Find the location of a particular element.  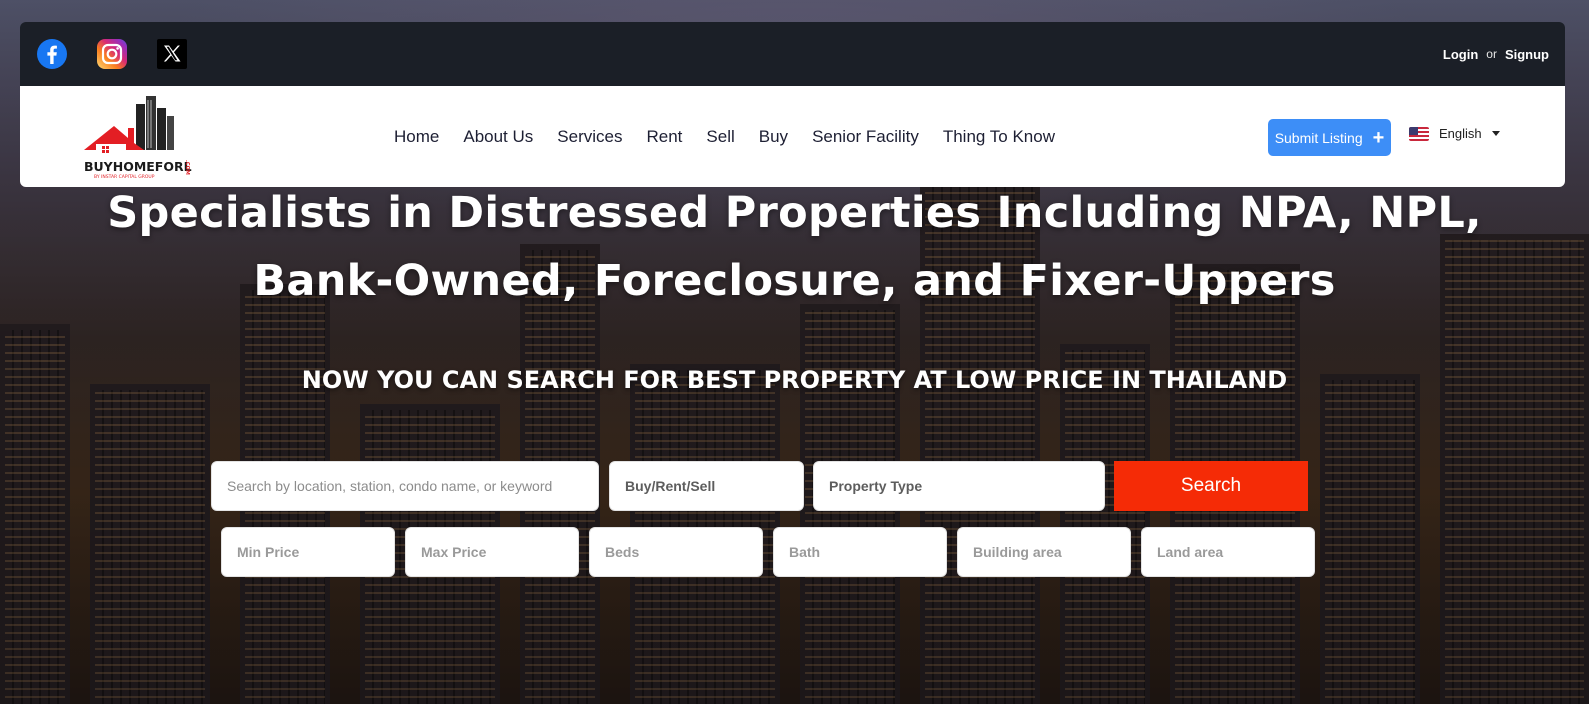

language-selector: English is located at coordinates (1454, 133).